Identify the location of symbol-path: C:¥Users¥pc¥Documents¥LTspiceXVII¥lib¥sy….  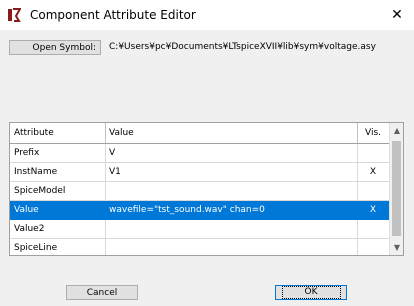
(242, 47).